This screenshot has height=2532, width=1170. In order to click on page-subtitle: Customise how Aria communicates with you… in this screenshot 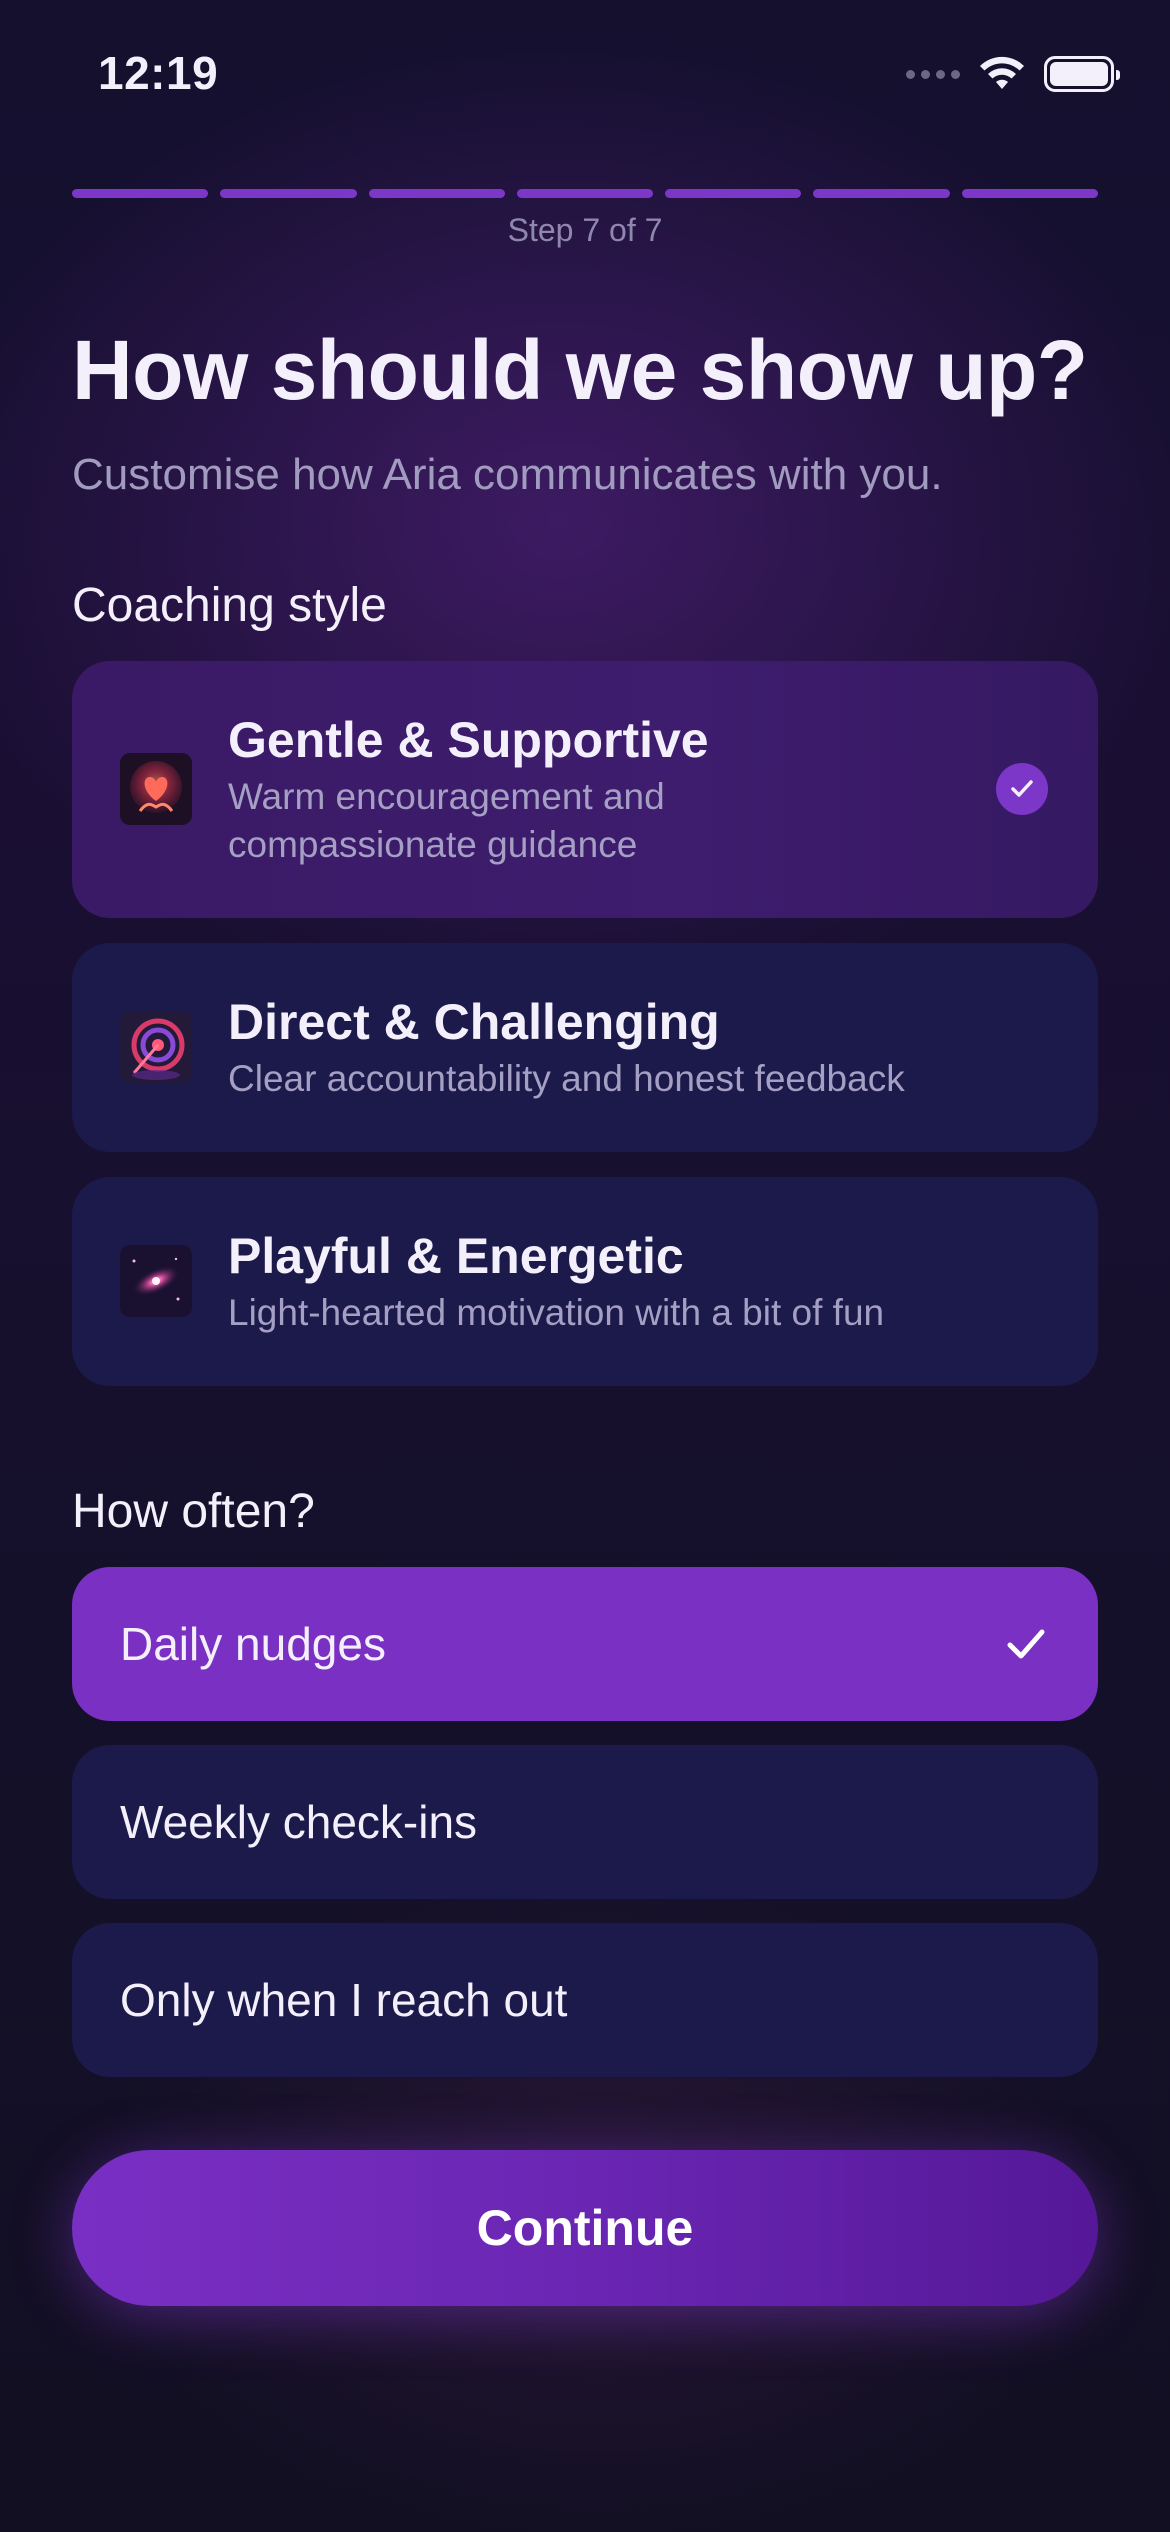, I will do `click(507, 474)`.